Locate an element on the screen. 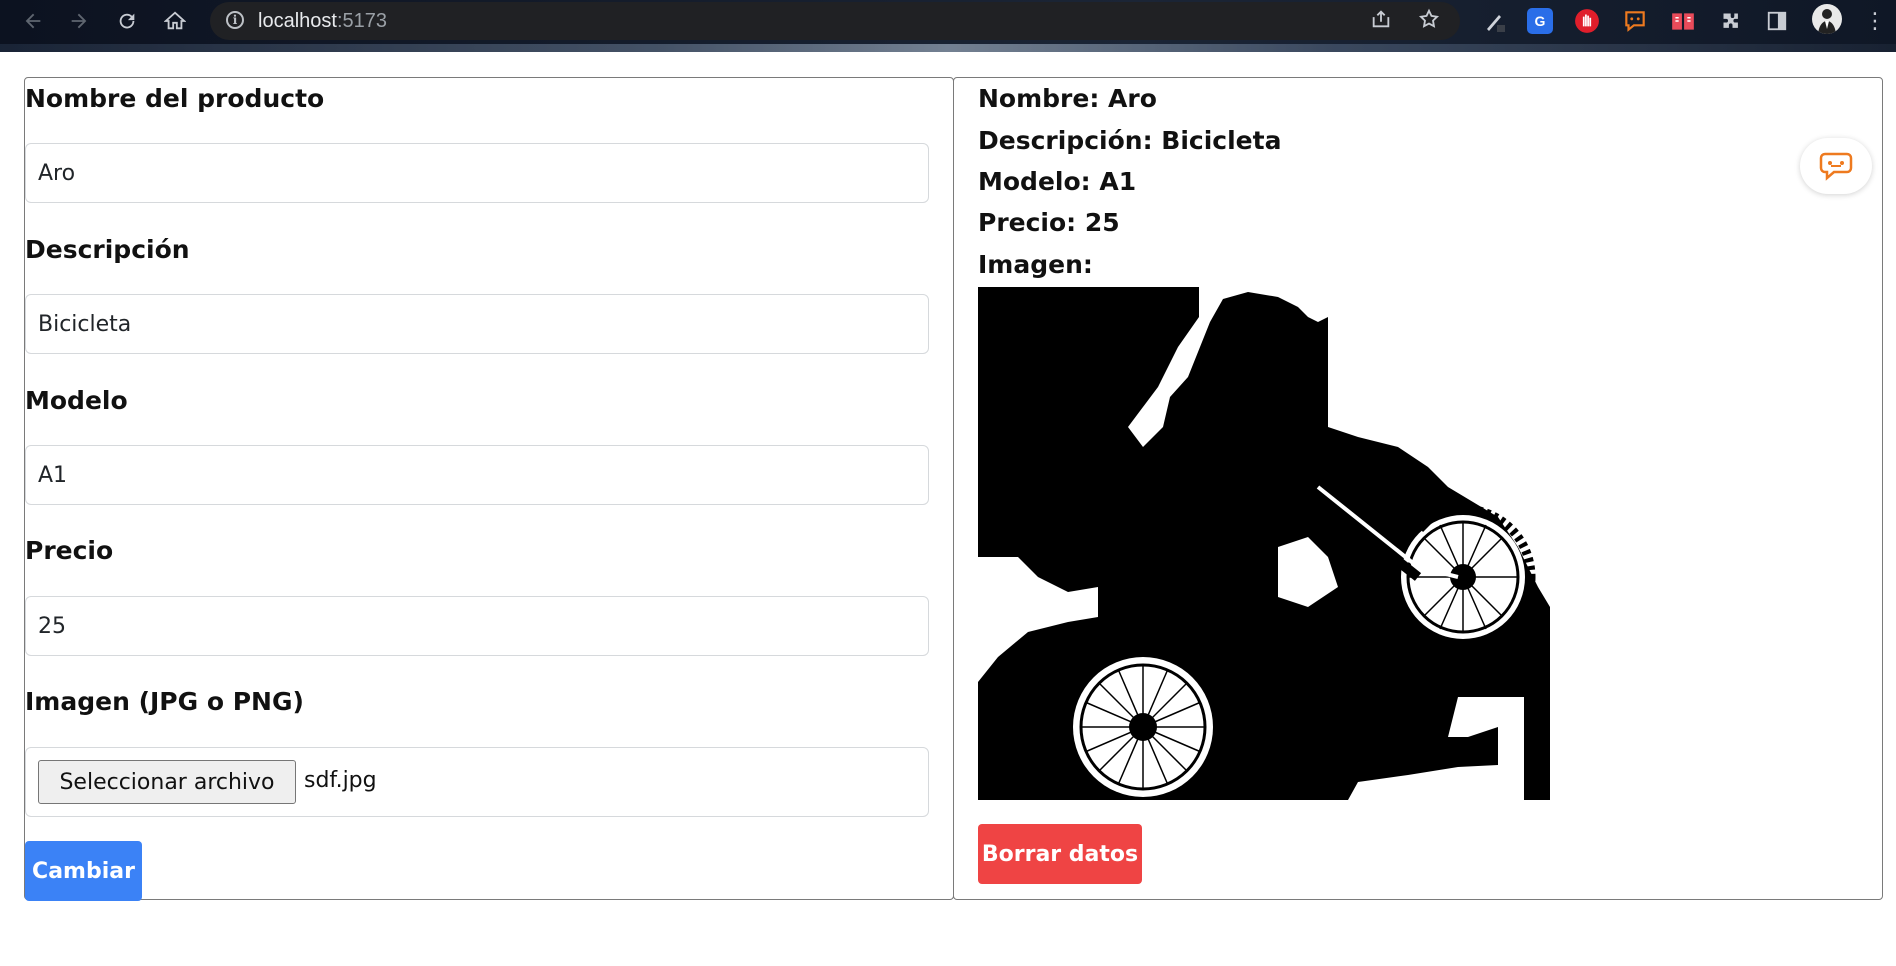 Image resolution: width=1896 pixels, height=966 pixels. label-imagen: Imagen (JPG o PNG) is located at coordinates (164, 701).